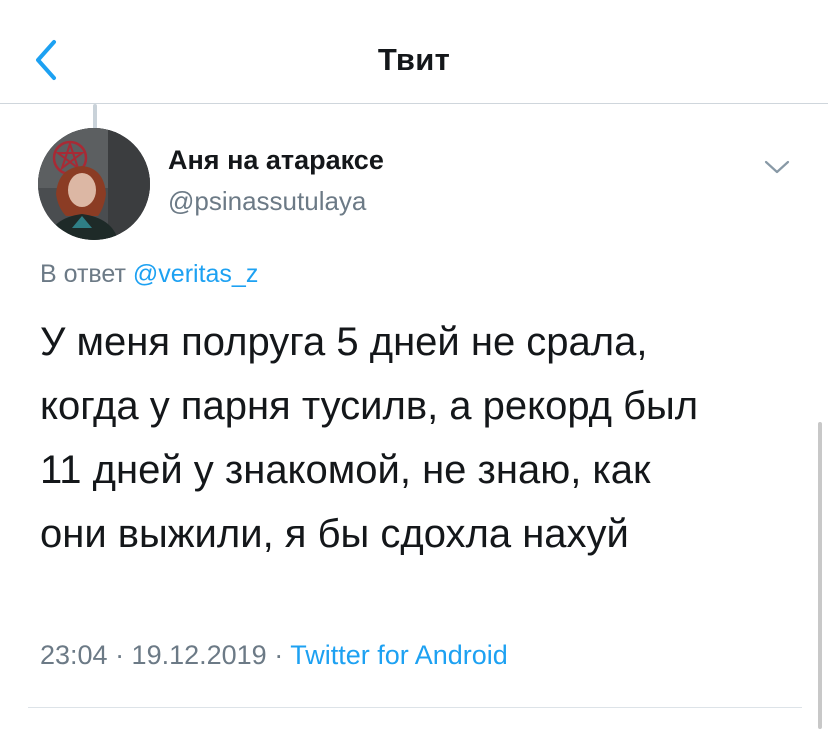 The width and height of the screenshot is (828, 729). What do you see at coordinates (820, 575) in the screenshot?
I see `scrollbar` at bounding box center [820, 575].